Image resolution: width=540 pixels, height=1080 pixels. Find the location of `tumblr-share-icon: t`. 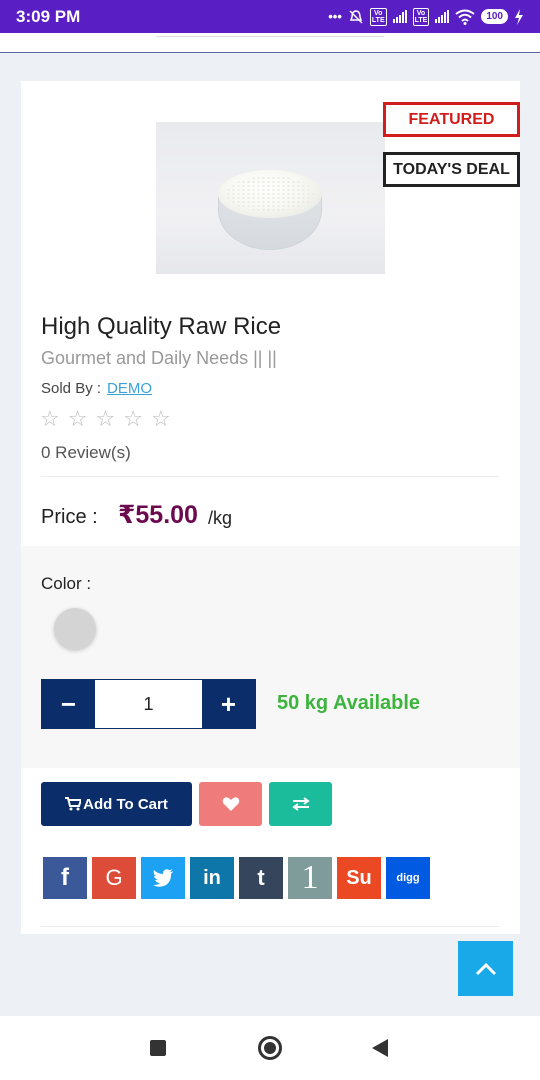

tumblr-share-icon: t is located at coordinates (261, 878).